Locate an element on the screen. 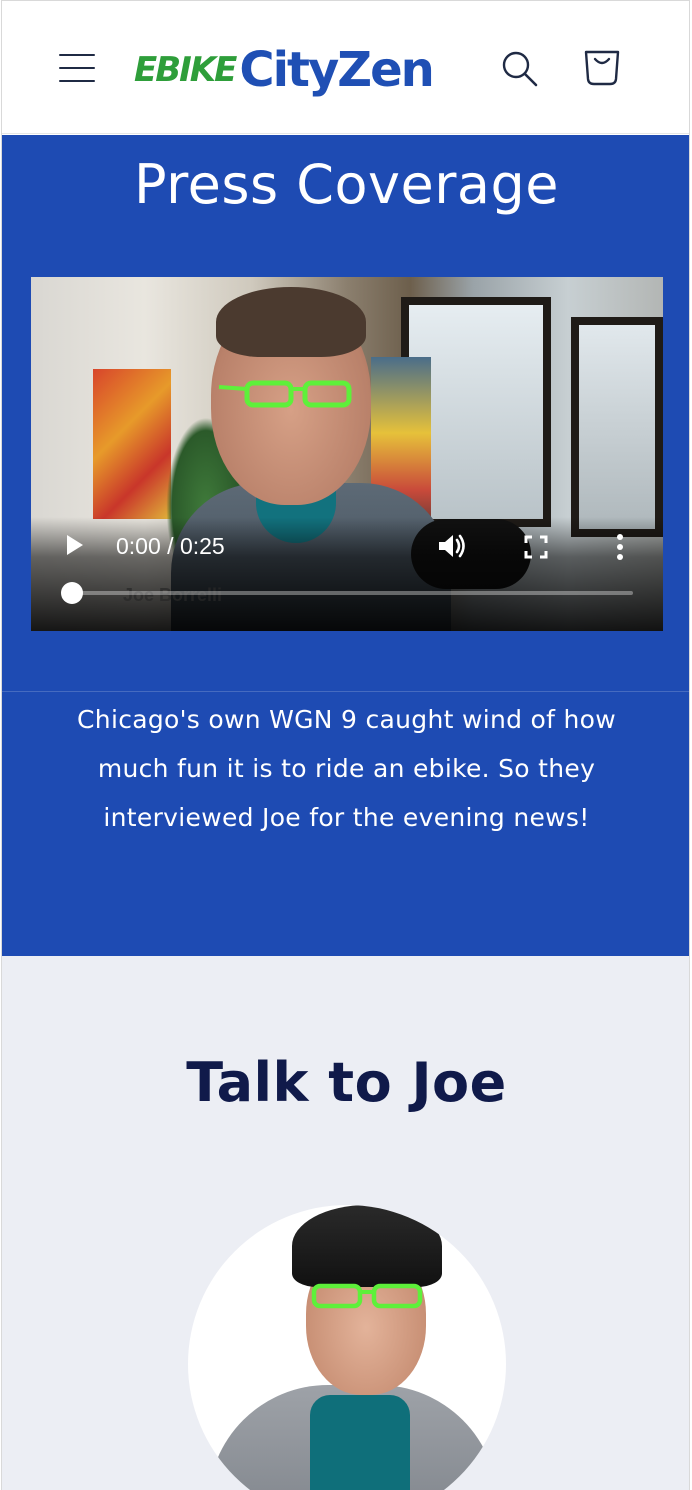  menu-button is located at coordinates (77, 67).